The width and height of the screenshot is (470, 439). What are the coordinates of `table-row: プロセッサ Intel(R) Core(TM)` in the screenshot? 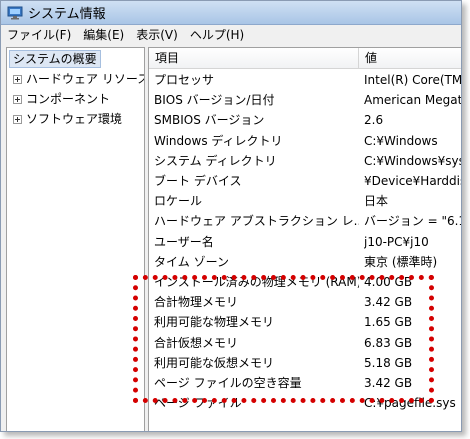 It's located at (305, 80).